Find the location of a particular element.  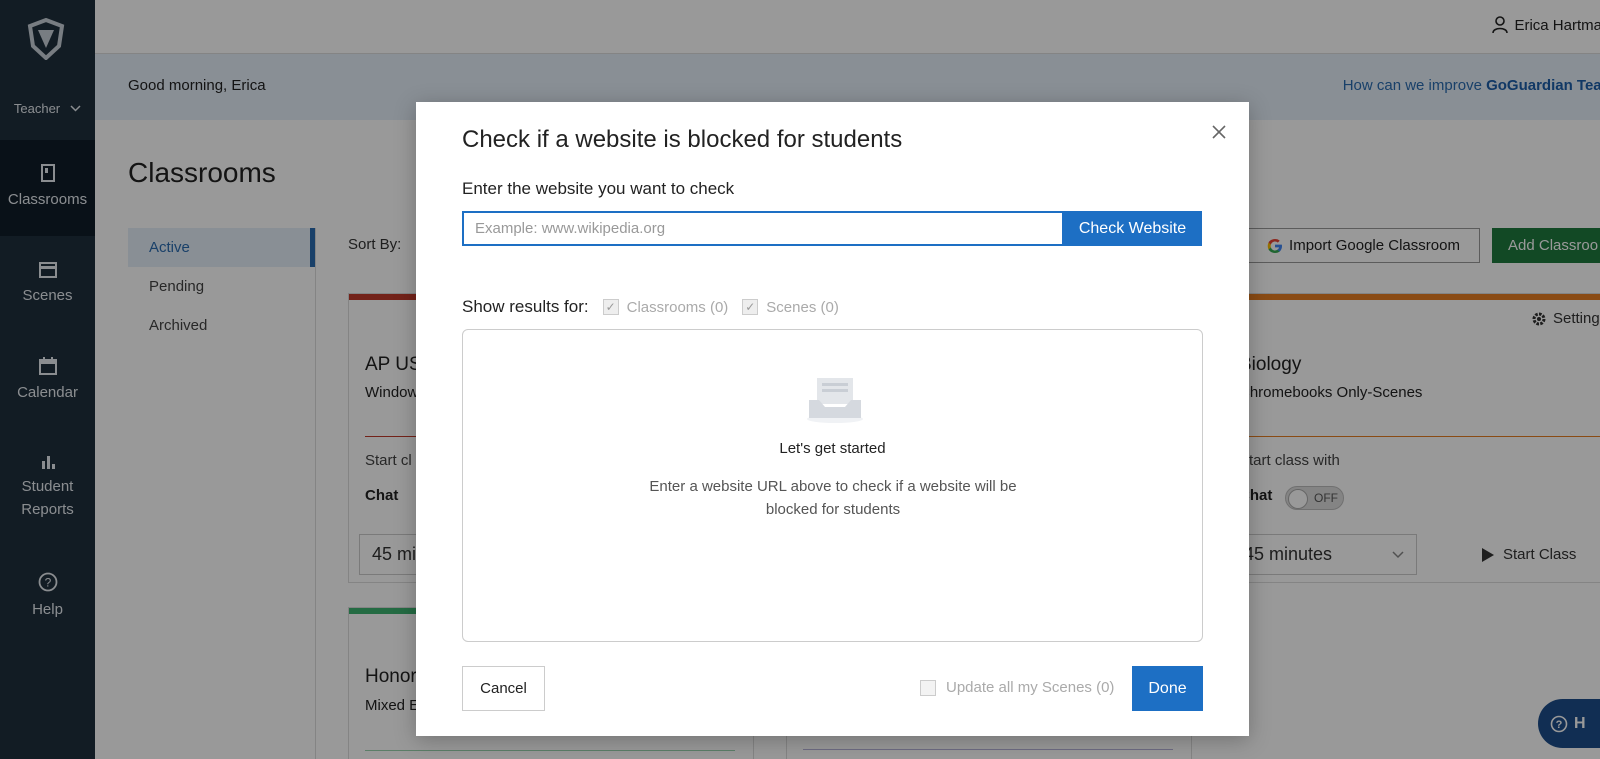

done-button: Done is located at coordinates (1167, 688).